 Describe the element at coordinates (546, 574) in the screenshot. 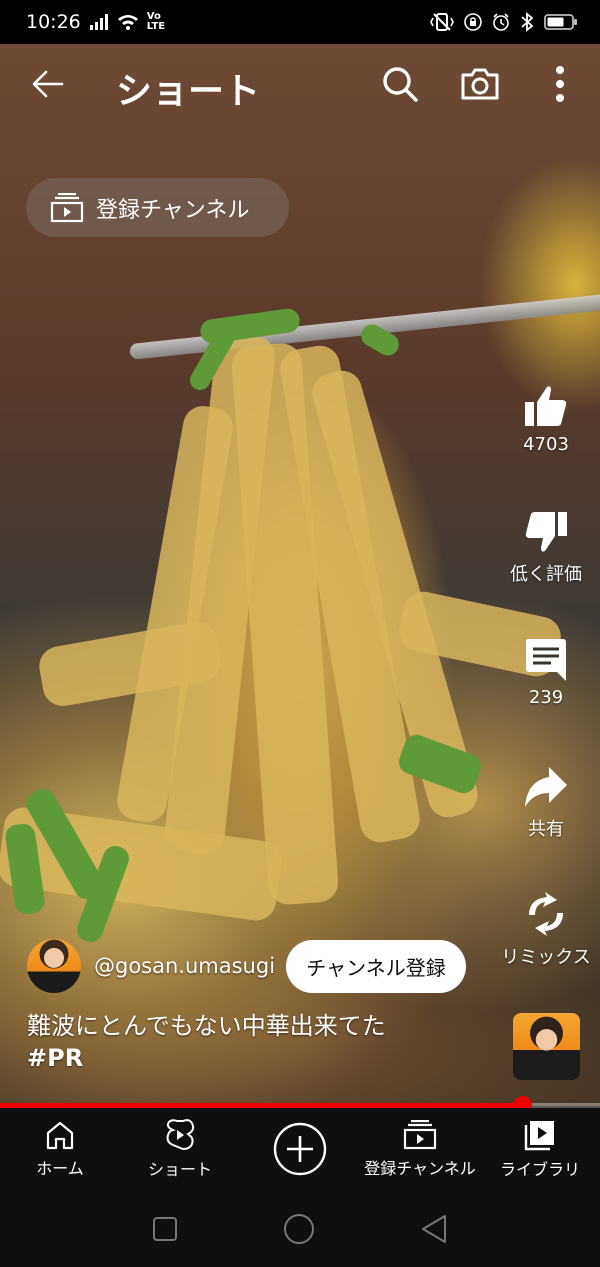

I see `dislike-label: 低く評価` at that location.